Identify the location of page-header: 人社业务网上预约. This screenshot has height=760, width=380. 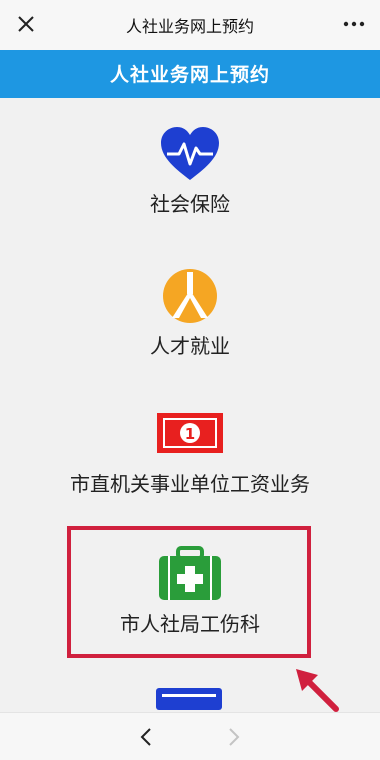
(190, 74).